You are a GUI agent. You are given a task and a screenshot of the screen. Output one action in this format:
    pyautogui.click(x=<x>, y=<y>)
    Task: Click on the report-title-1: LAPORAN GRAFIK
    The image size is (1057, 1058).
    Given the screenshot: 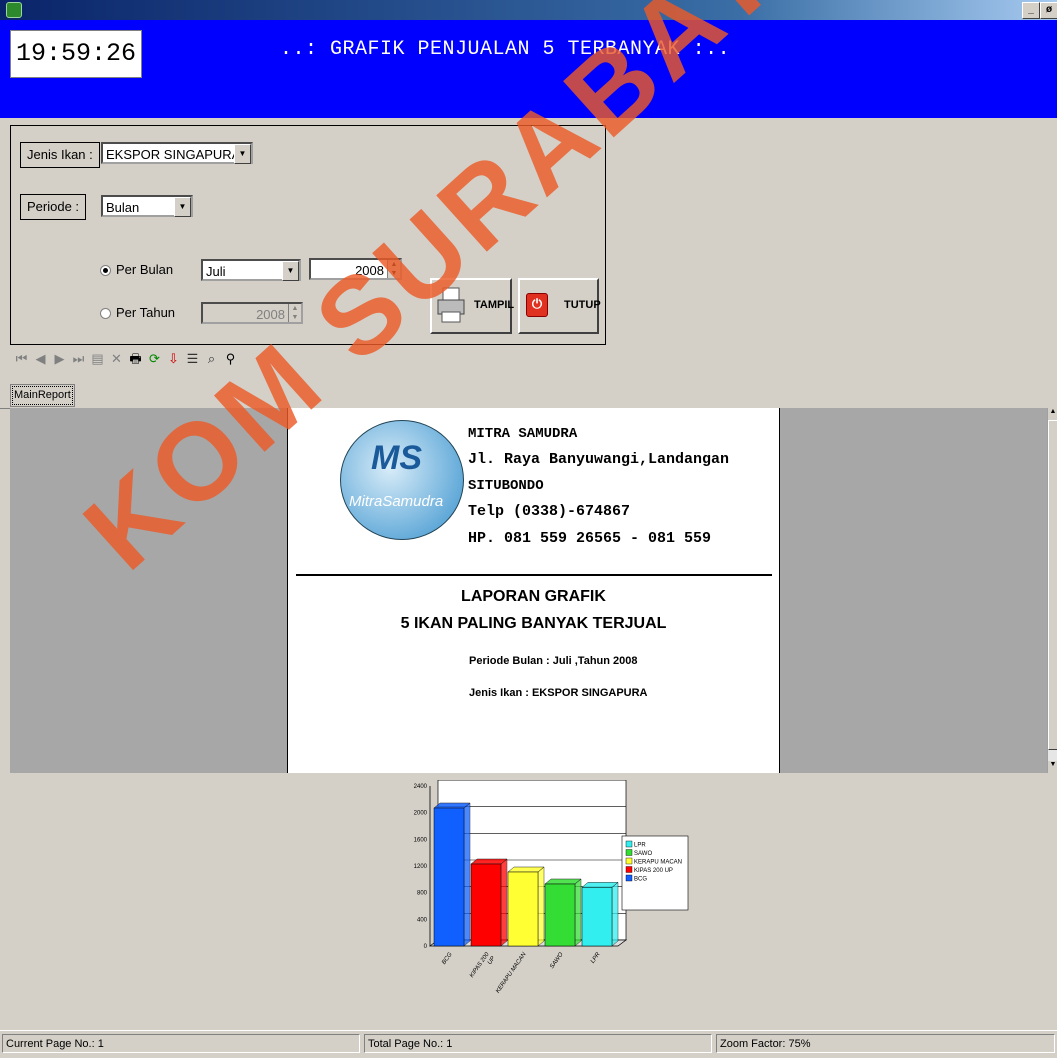 What is the action you would take?
    pyautogui.click(x=533, y=596)
    